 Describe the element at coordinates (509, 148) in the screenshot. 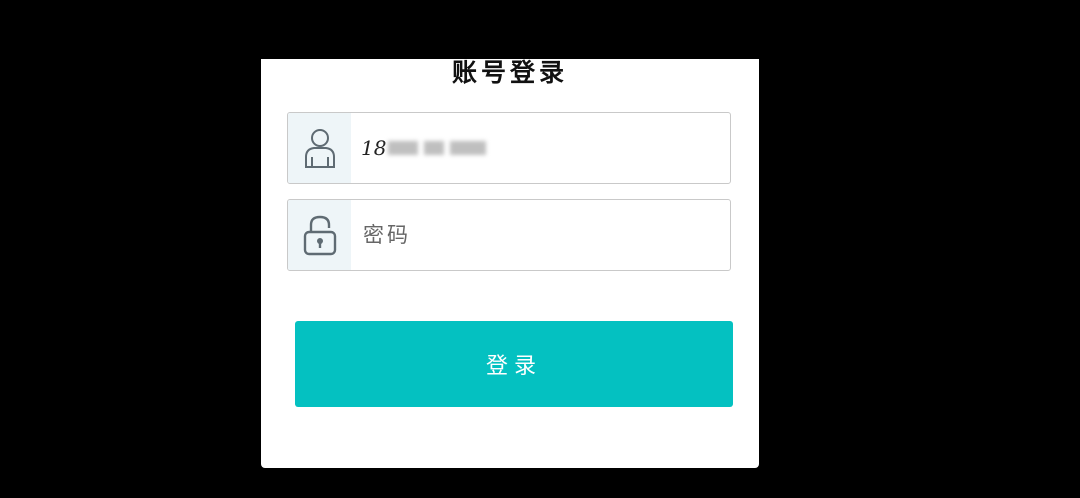

I see `username-field: 18` at that location.